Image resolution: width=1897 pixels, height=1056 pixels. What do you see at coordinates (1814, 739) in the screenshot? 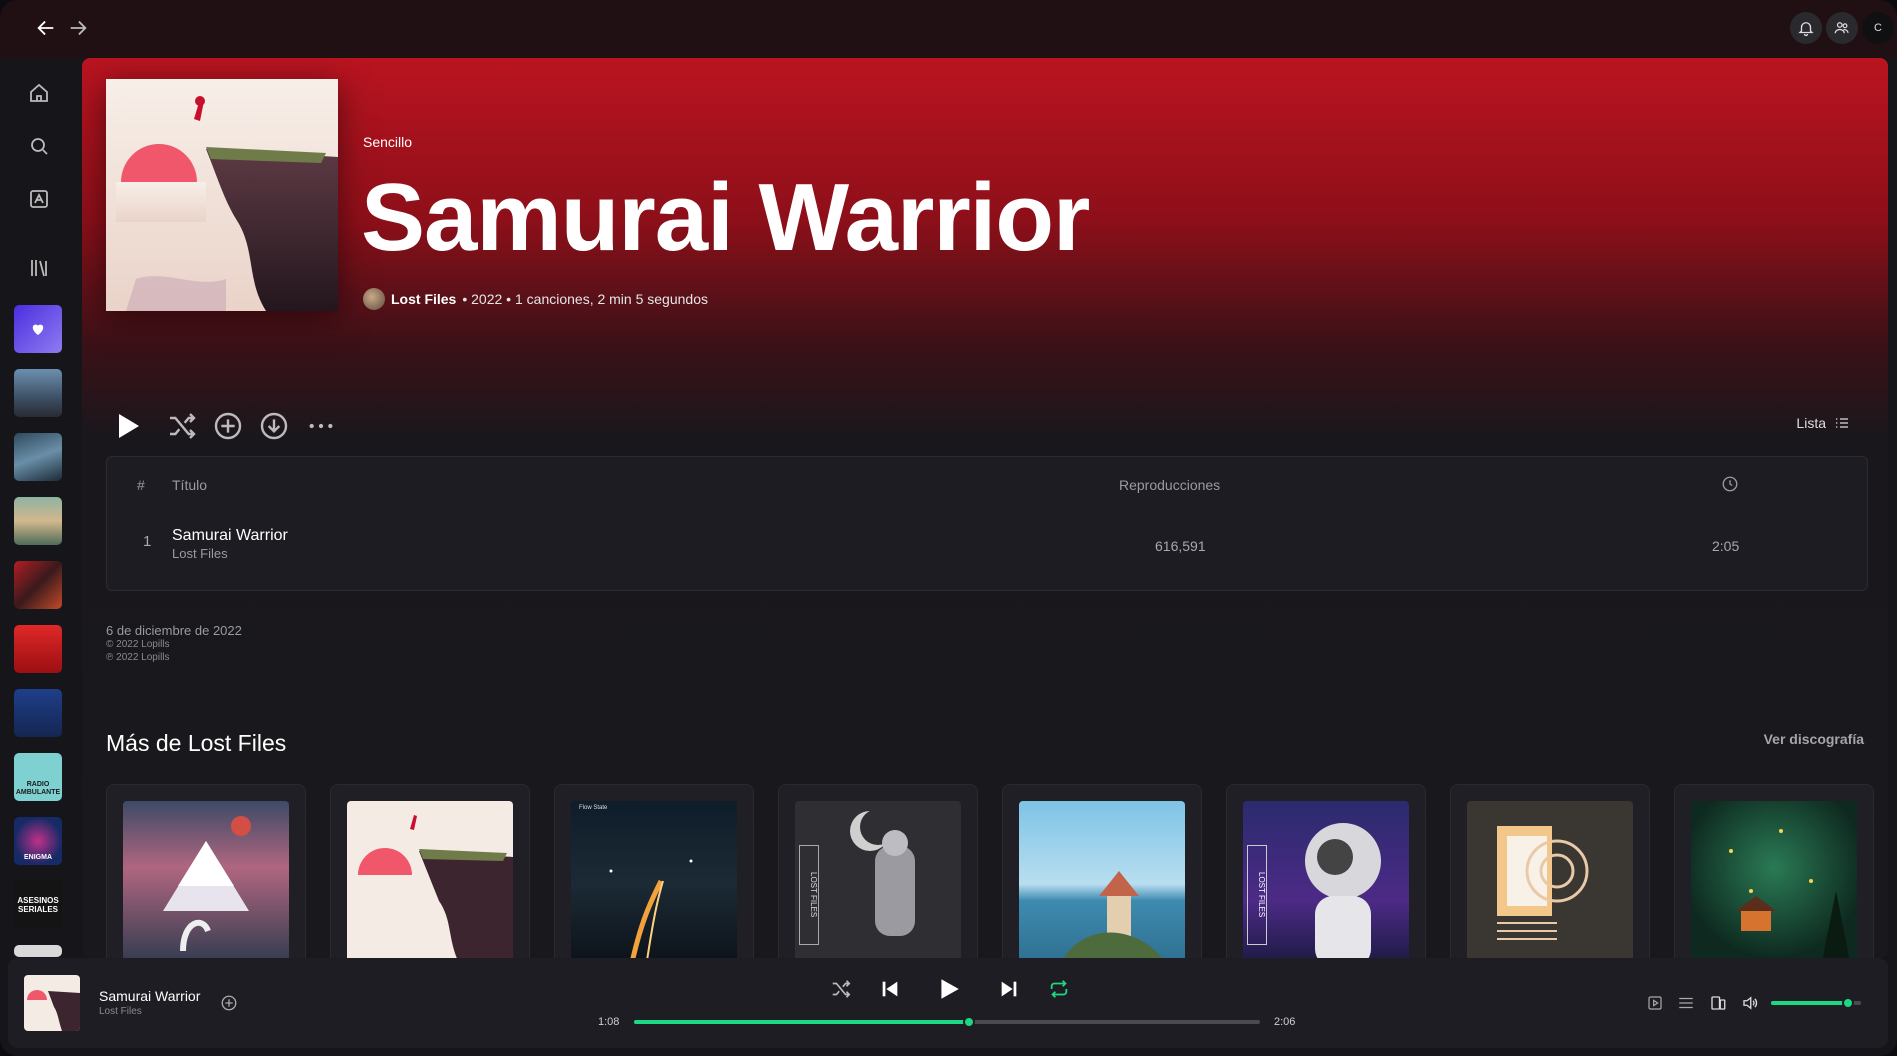
I see `see-discography-link: Ver discografía` at bounding box center [1814, 739].